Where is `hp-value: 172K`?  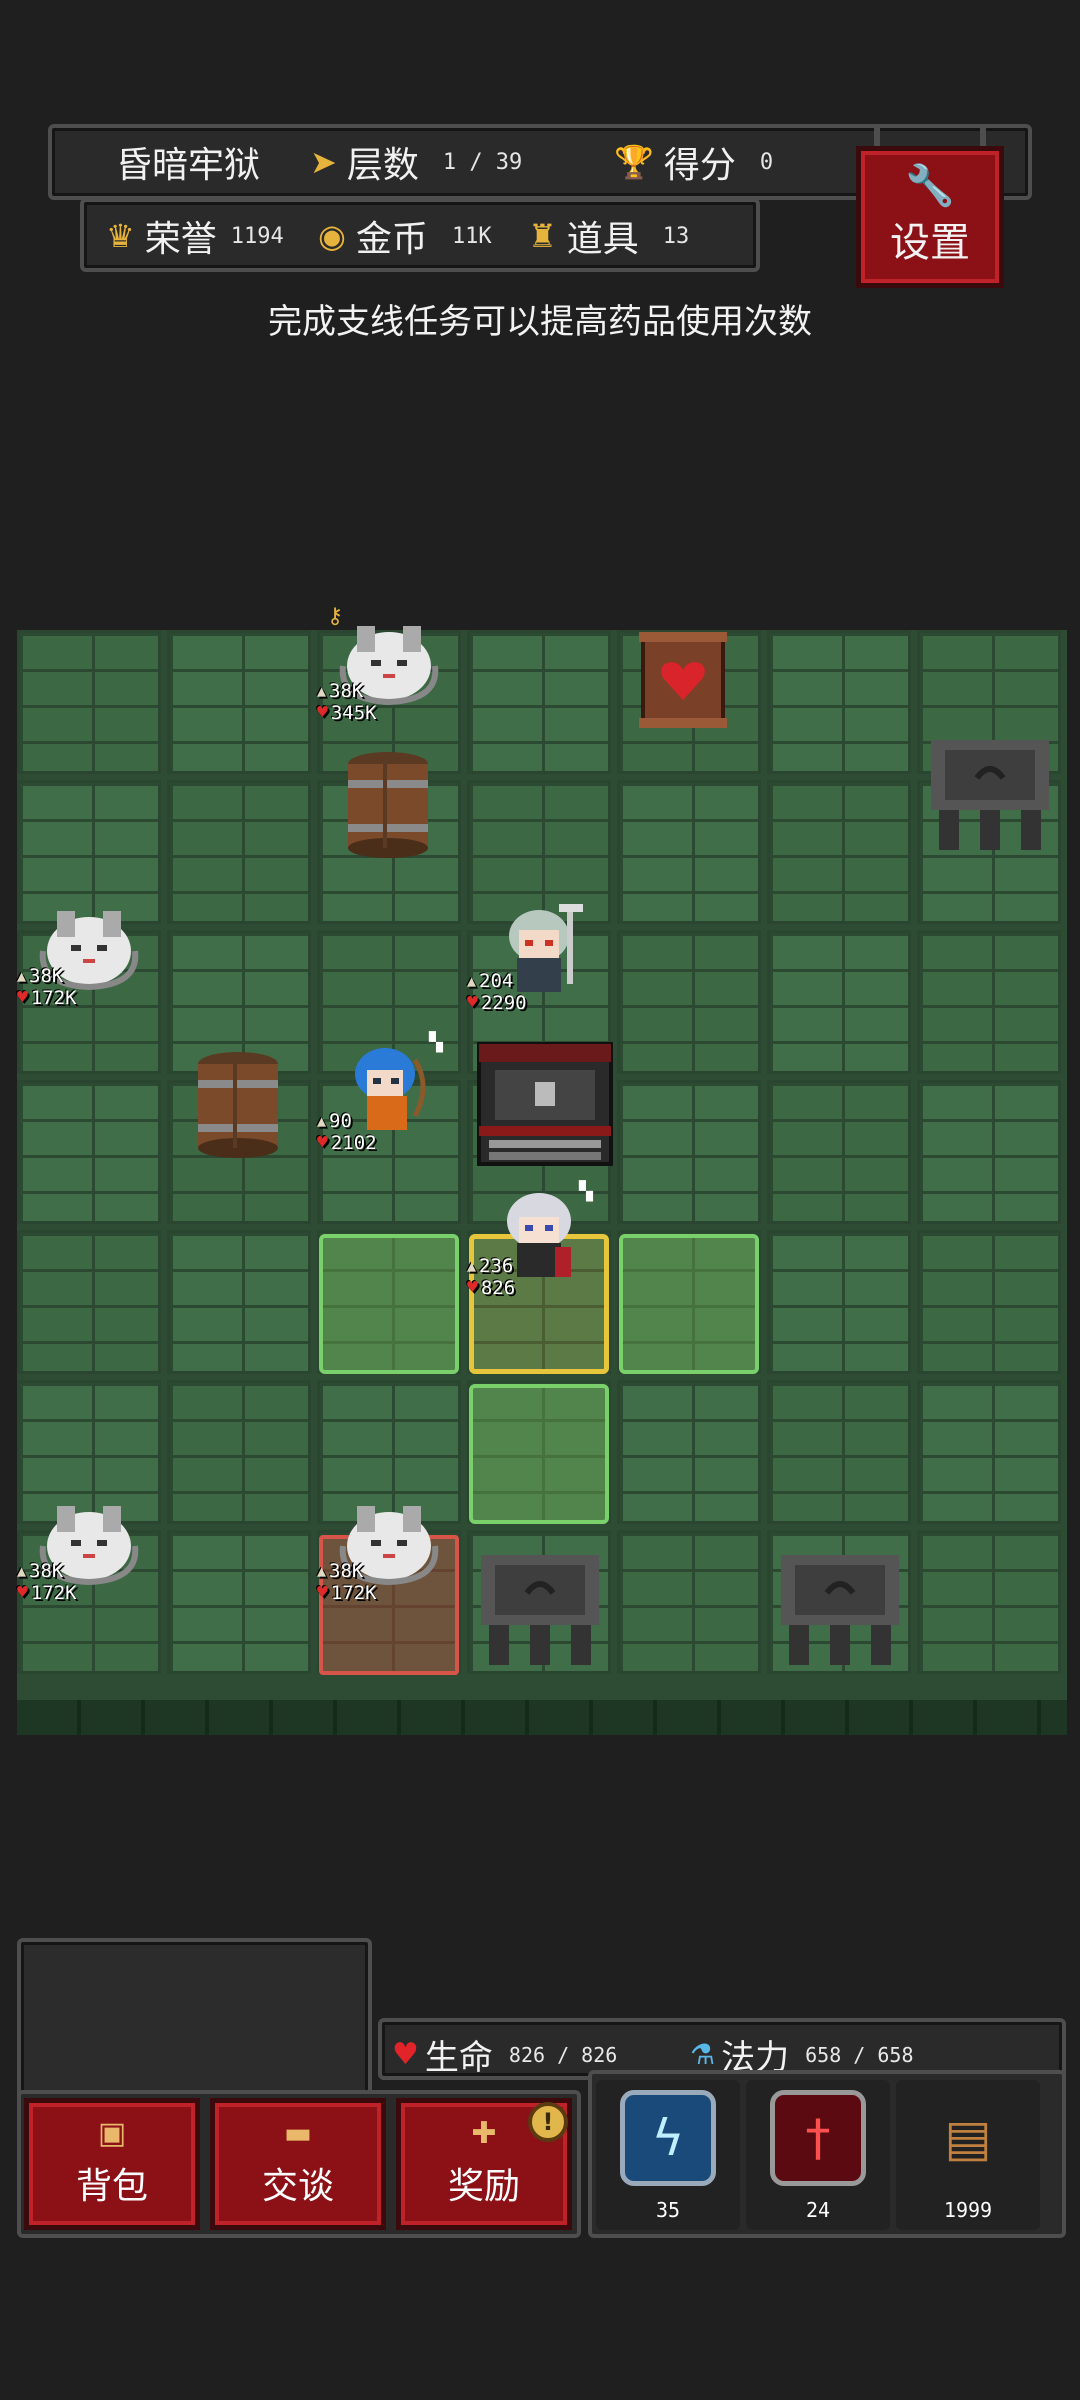 hp-value: 172K is located at coordinates (53, 1593).